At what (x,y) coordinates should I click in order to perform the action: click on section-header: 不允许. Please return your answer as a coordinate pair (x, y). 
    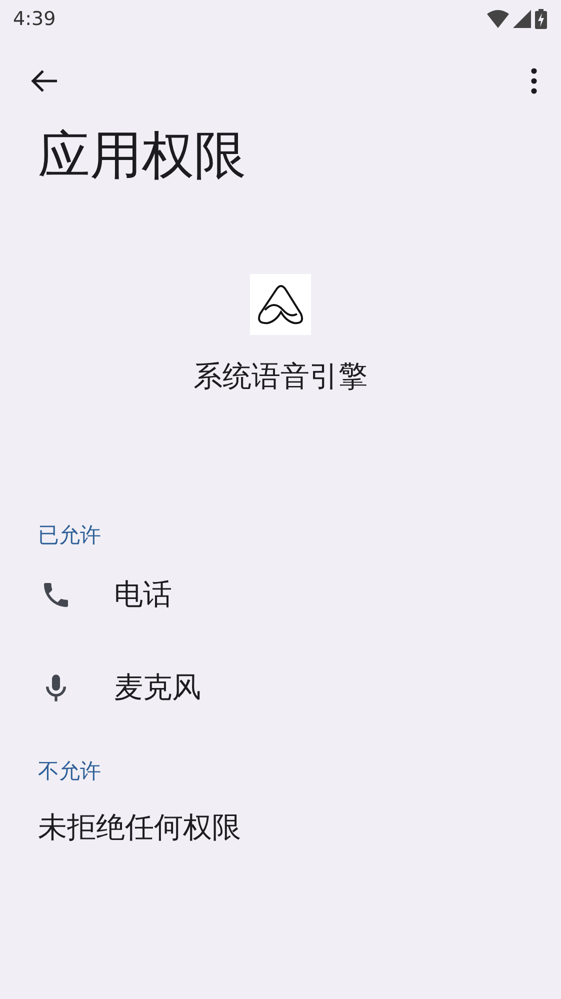
    Looking at the image, I should click on (69, 771).